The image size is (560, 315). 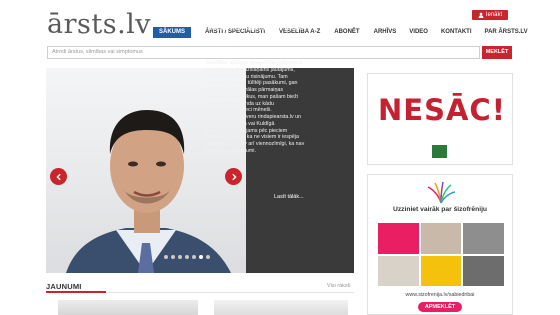 I want to click on view-all-link: Visi raksti, so click(x=338, y=286).